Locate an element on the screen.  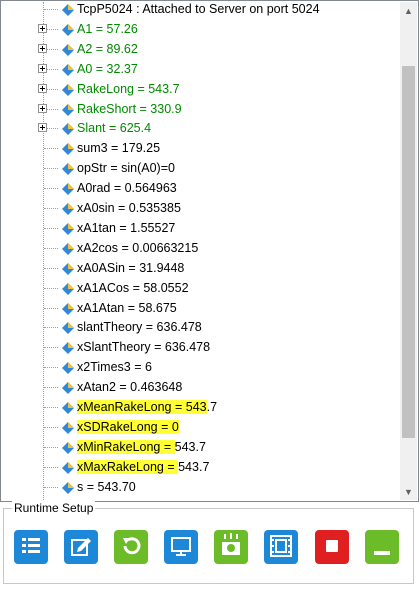
tree-item: slantTheory = 636.478 is located at coordinates (201, 327).